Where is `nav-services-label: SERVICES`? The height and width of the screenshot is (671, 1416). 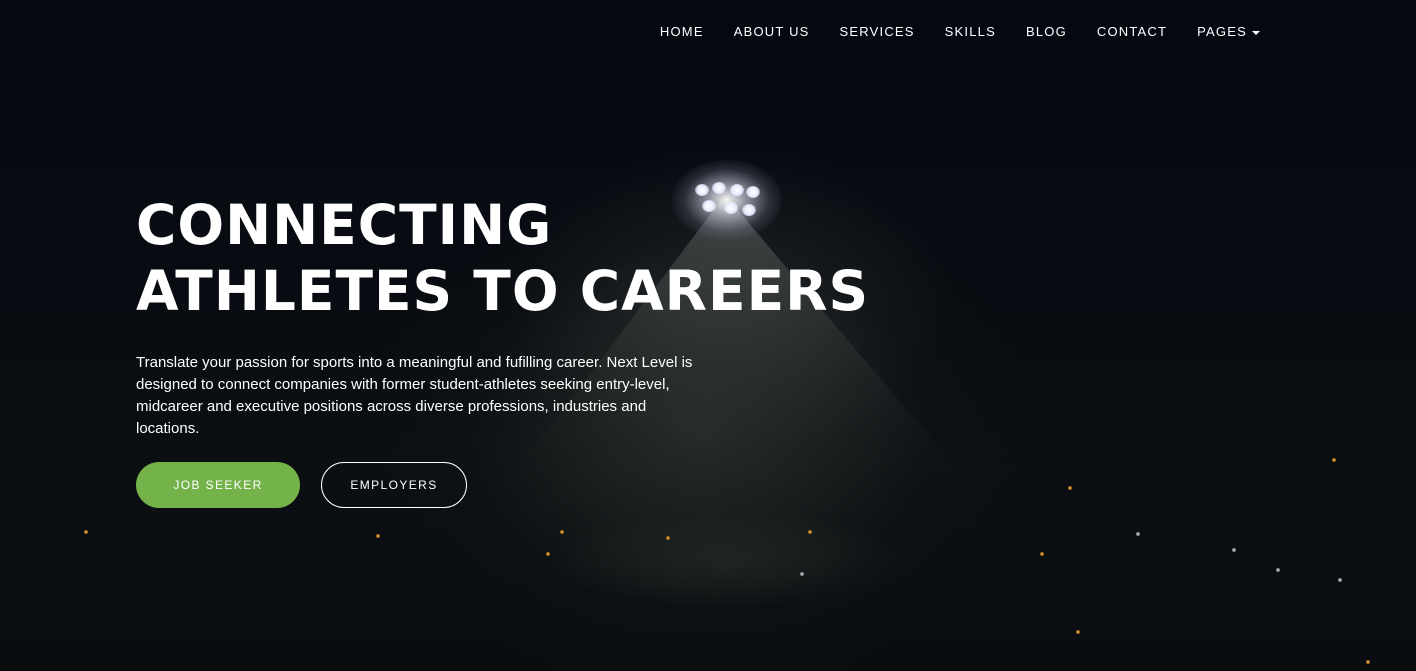 nav-services-label: SERVICES is located at coordinates (877, 31).